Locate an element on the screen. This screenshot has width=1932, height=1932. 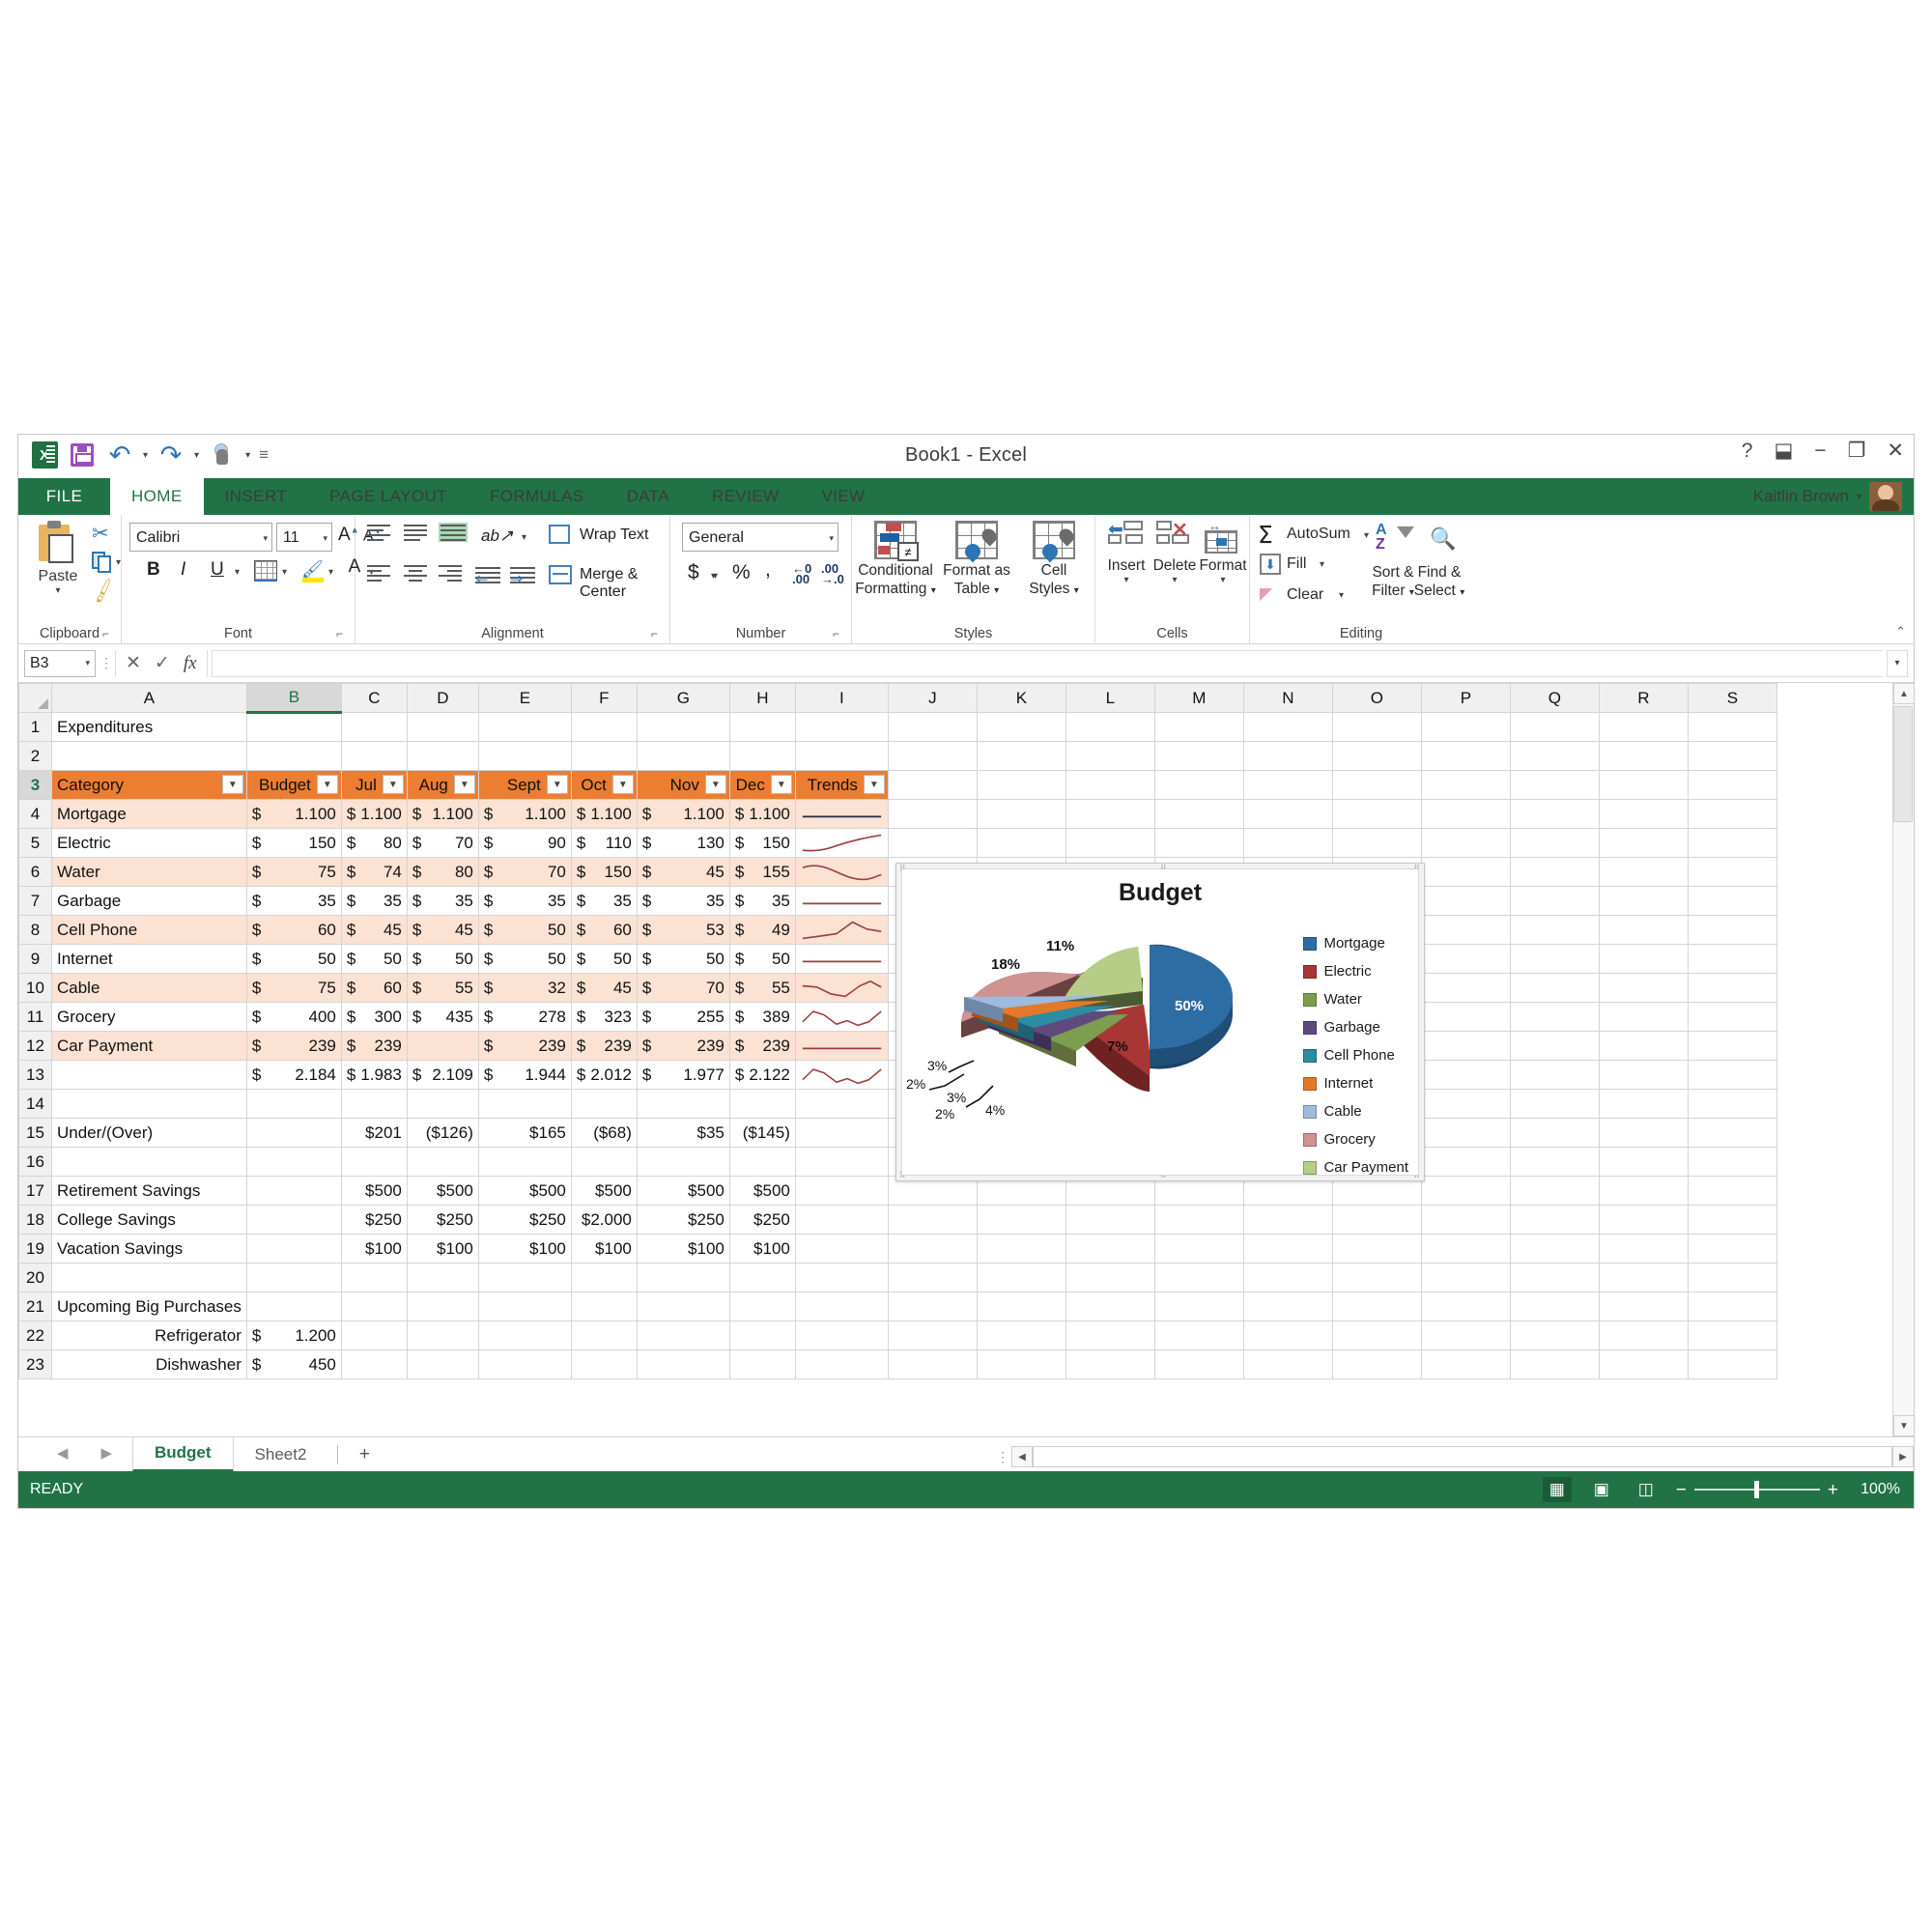
cell-currency: $60 is located at coordinates (374, 988).